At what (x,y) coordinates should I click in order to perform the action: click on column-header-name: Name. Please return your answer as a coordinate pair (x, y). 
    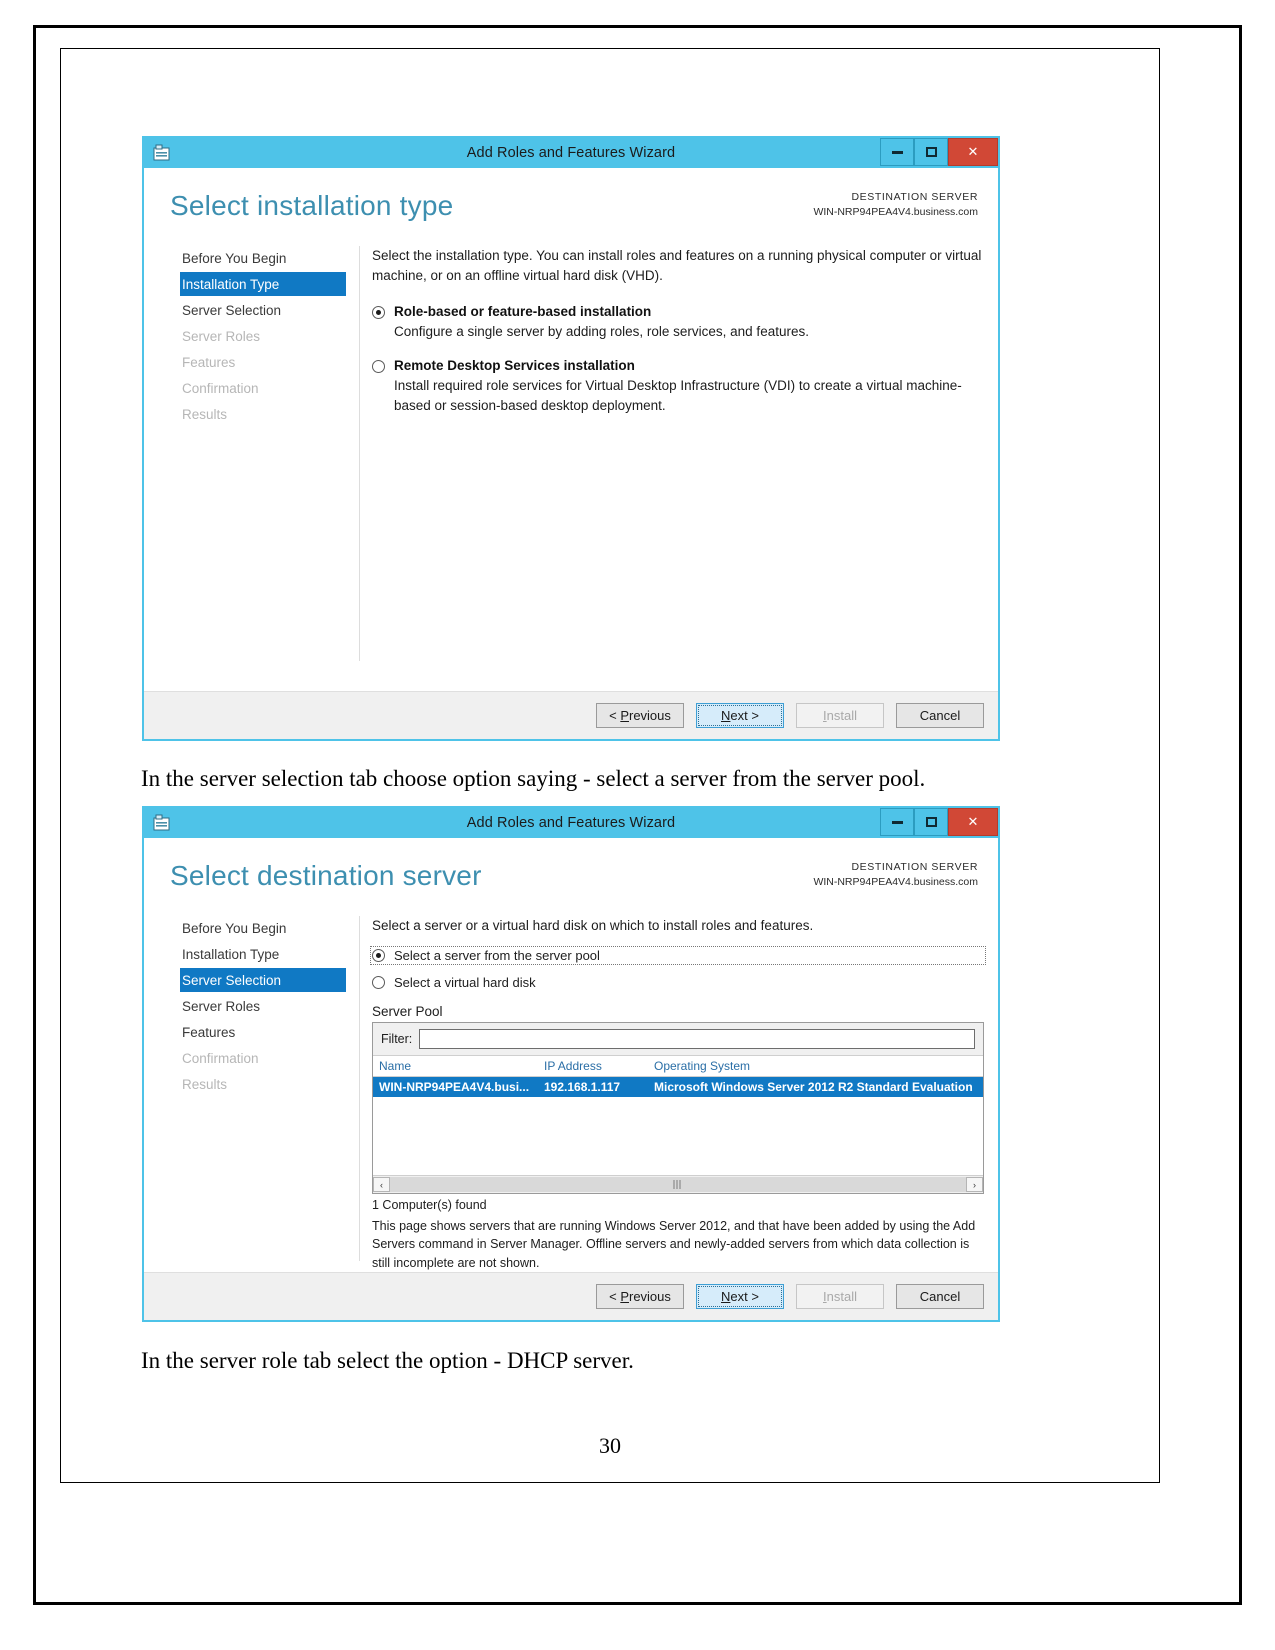
    Looking at the image, I should click on (455, 1066).